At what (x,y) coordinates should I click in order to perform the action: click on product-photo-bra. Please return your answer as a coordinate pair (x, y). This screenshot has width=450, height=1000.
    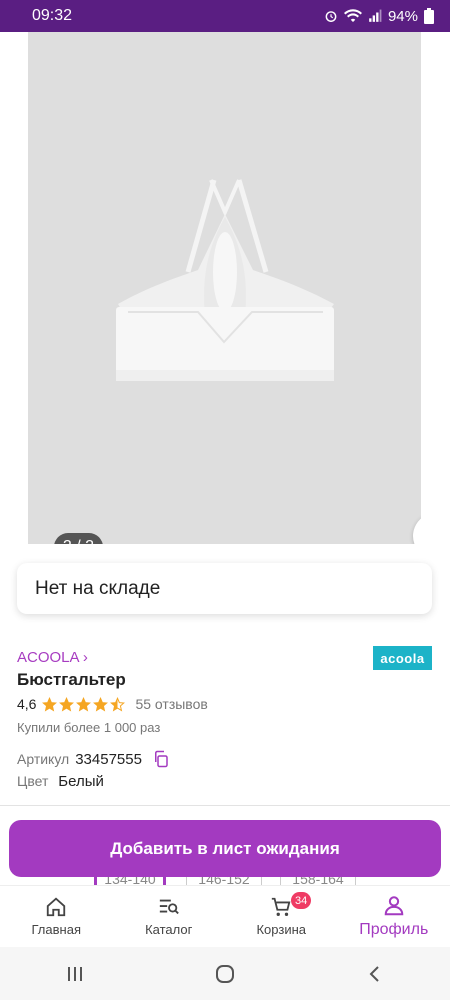
    Looking at the image, I should click on (225, 280).